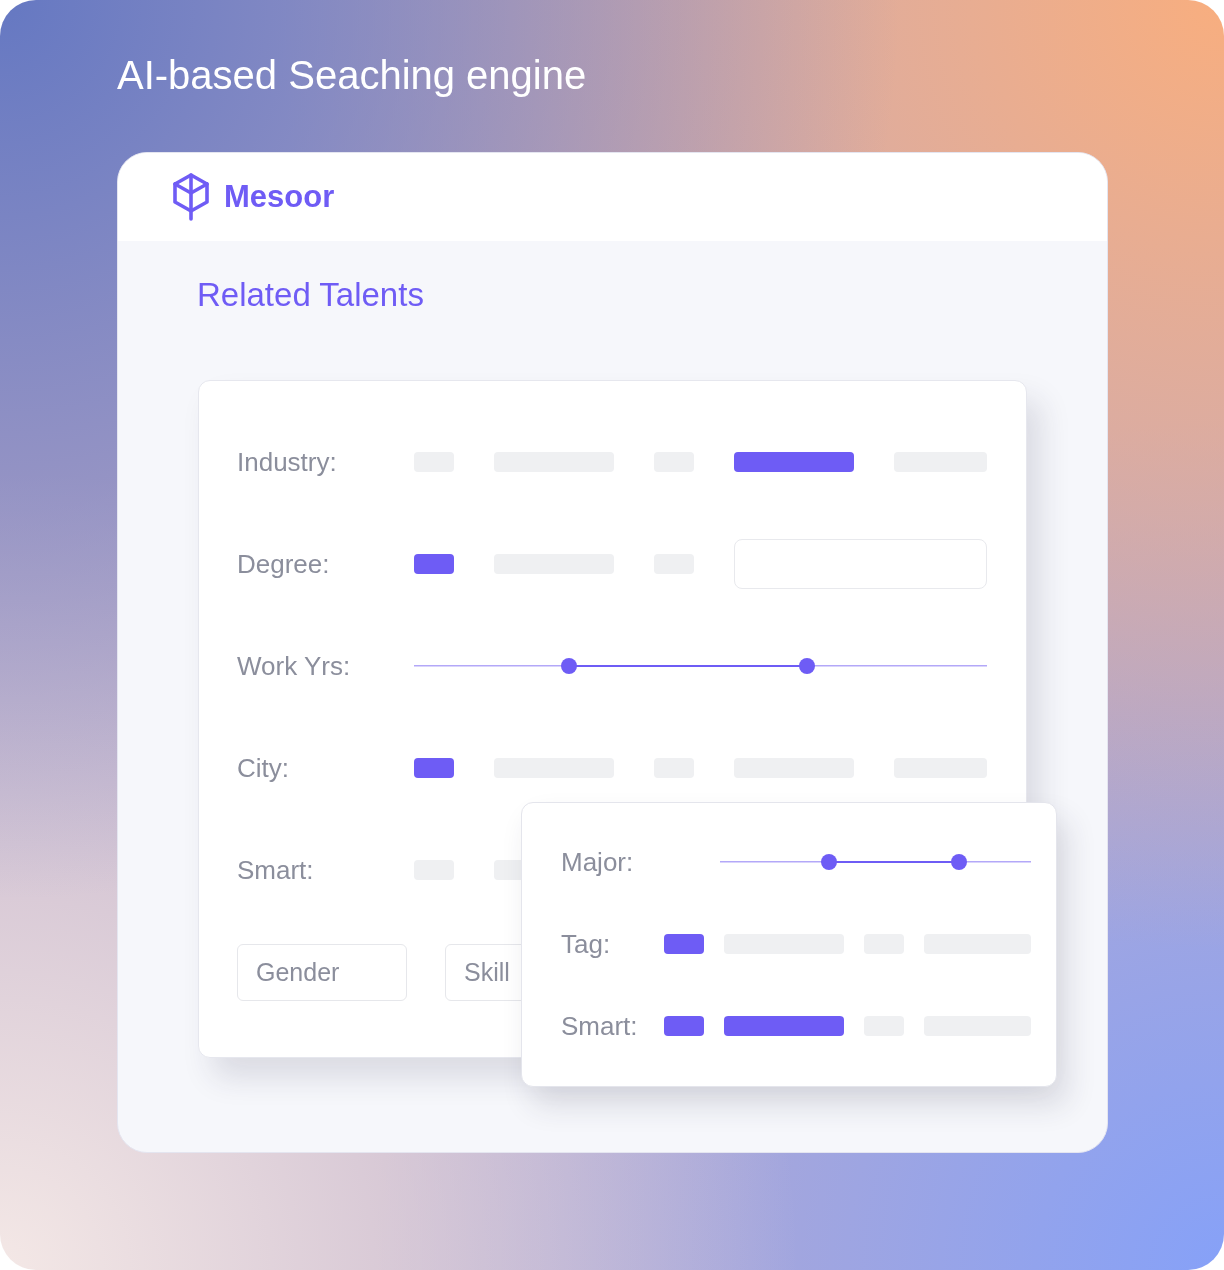 The height and width of the screenshot is (1270, 1224). What do you see at coordinates (352, 75) in the screenshot?
I see `headline: AI-based Seaching engine` at bounding box center [352, 75].